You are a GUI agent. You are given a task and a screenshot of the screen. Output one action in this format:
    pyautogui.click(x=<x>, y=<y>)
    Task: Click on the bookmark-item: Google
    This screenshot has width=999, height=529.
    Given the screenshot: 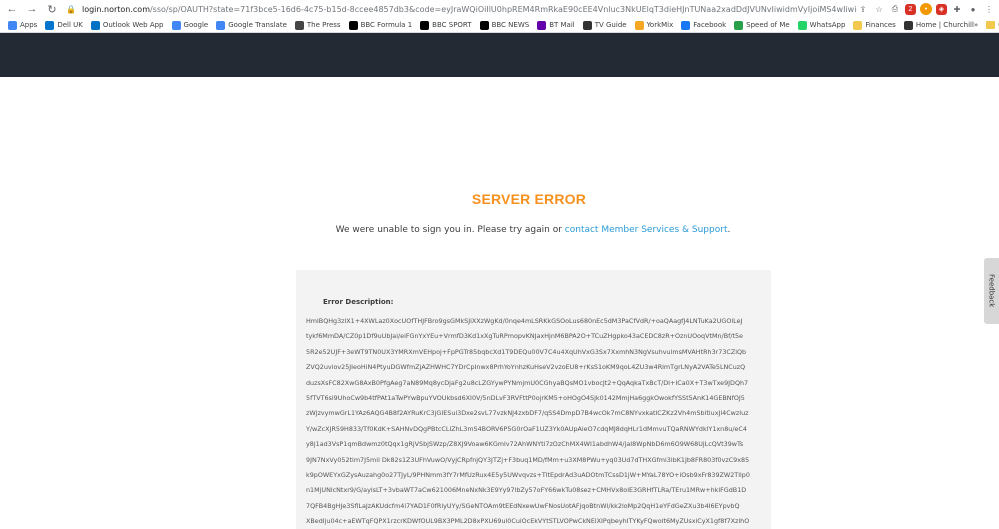 What is the action you would take?
    pyautogui.click(x=190, y=25)
    